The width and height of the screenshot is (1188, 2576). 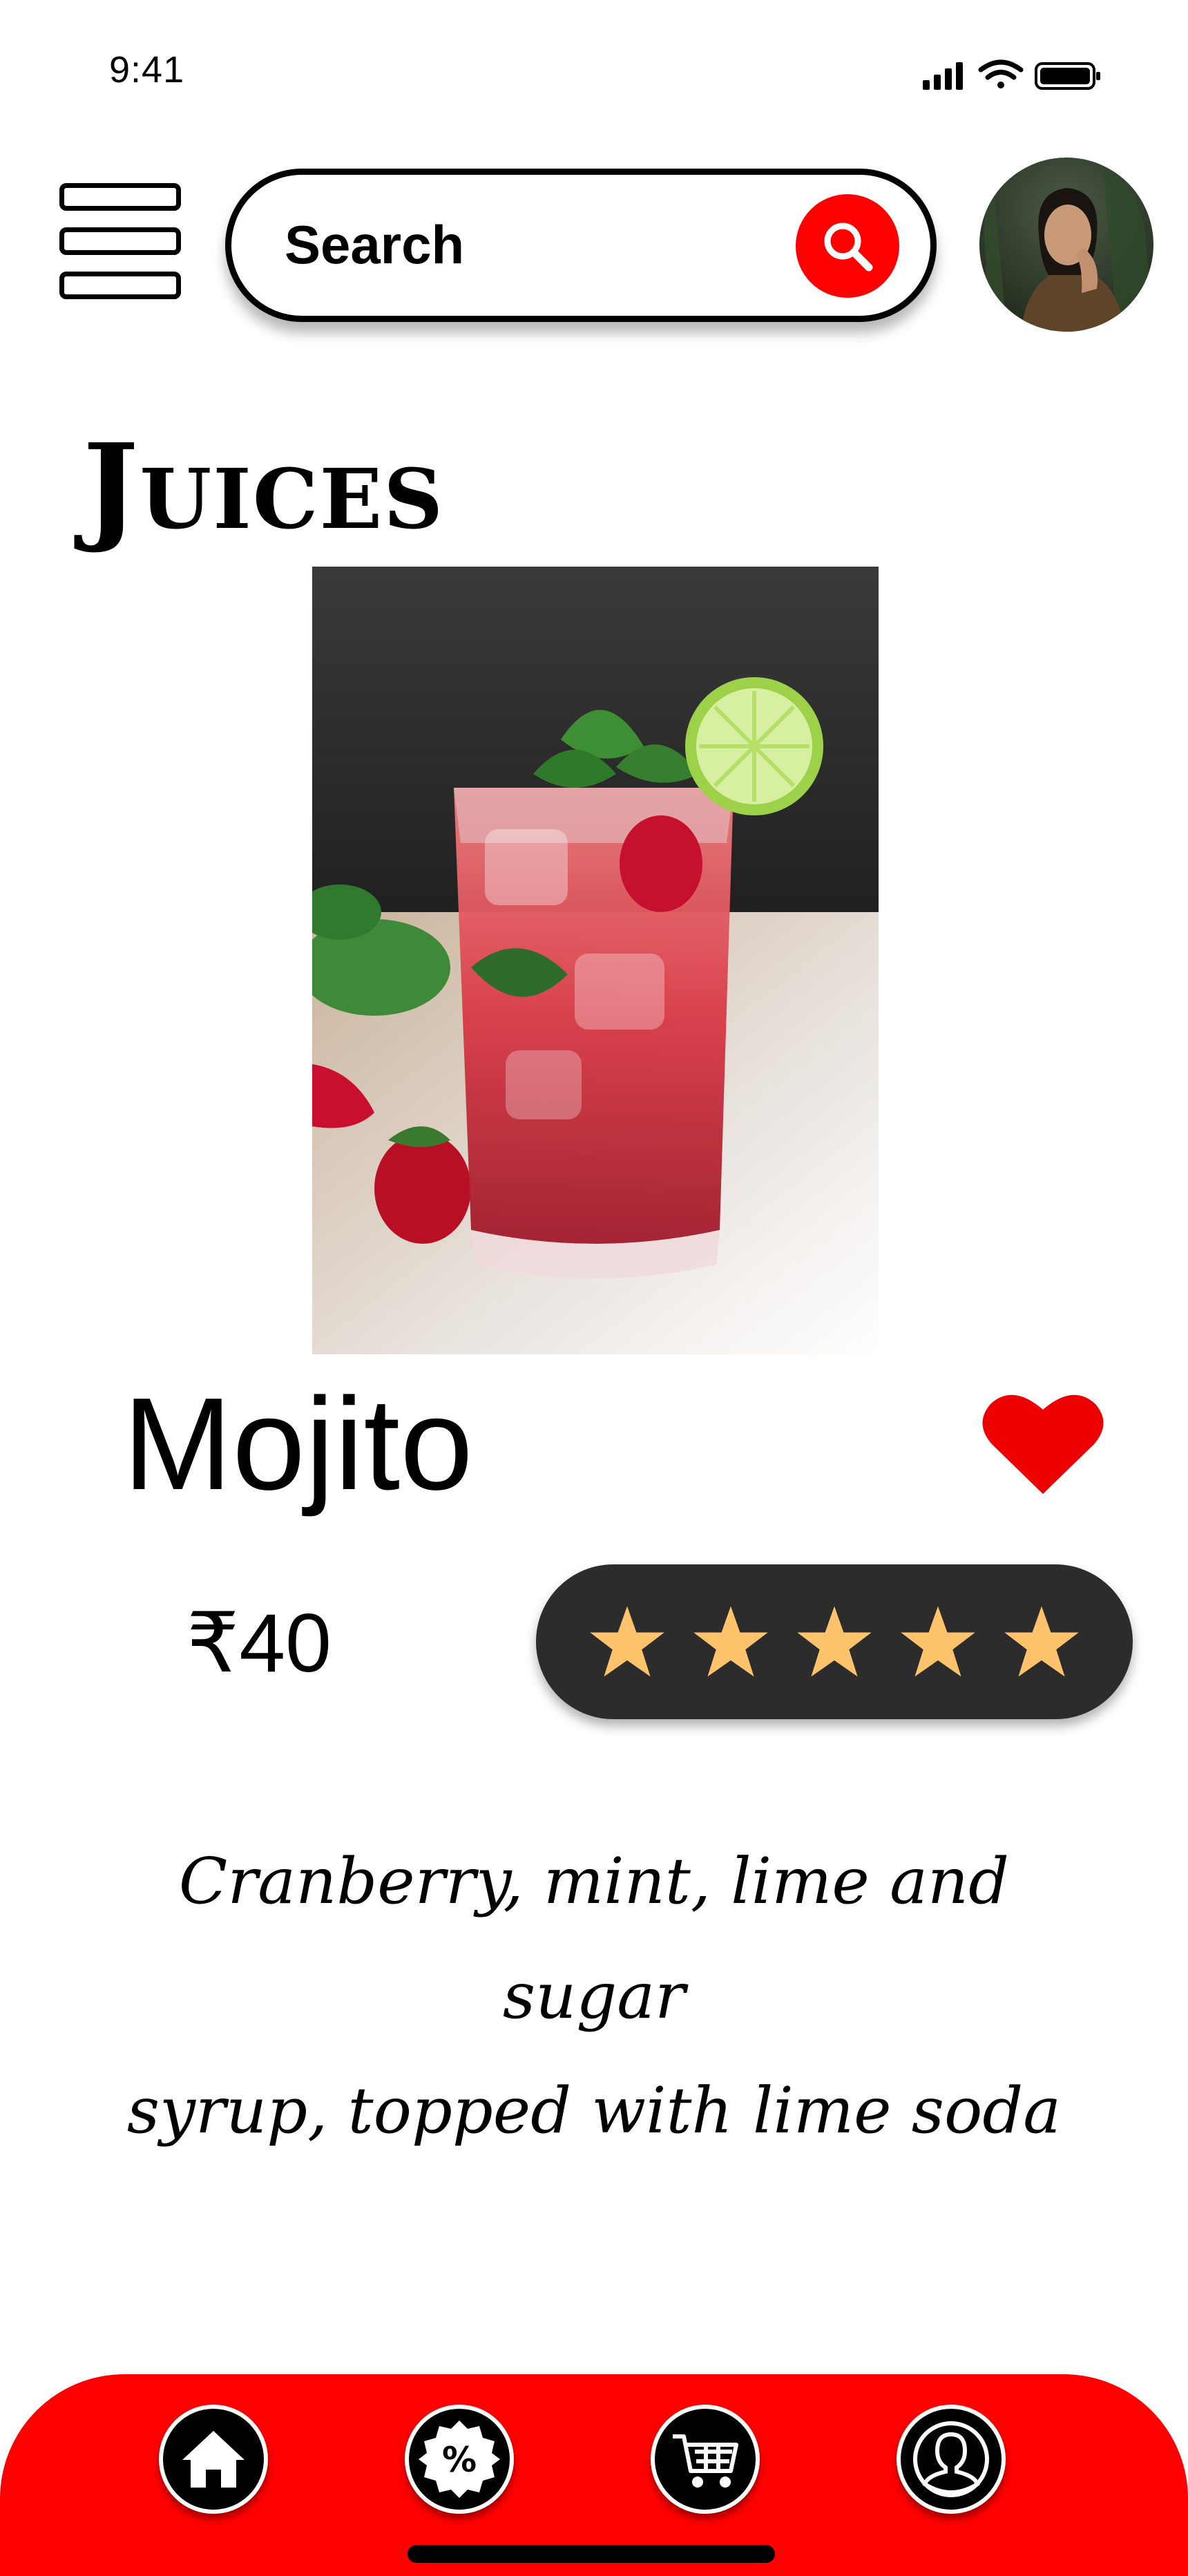 What do you see at coordinates (1066, 245) in the screenshot?
I see `avatar` at bounding box center [1066, 245].